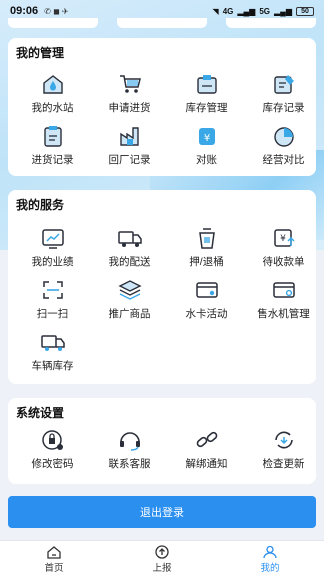 The width and height of the screenshot is (324, 576). Describe the element at coordinates (129, 160) in the screenshot. I see `management-item-label: 回厂记录` at that location.